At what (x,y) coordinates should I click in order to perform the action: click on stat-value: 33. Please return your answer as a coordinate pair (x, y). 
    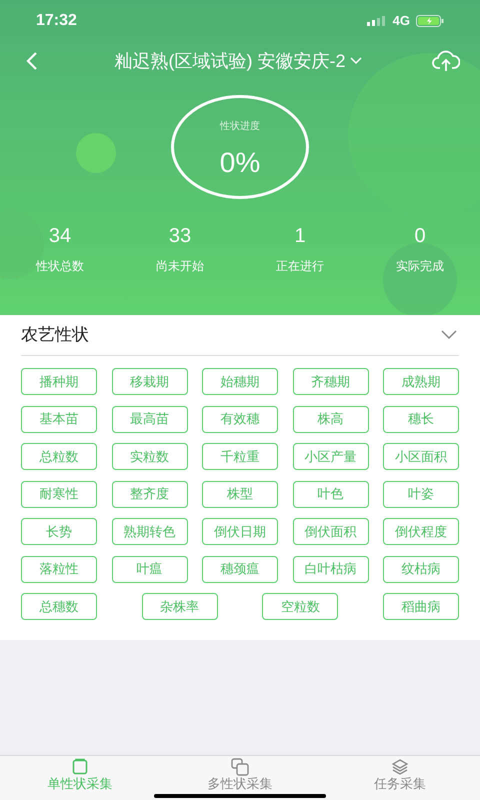
    Looking at the image, I should click on (180, 236).